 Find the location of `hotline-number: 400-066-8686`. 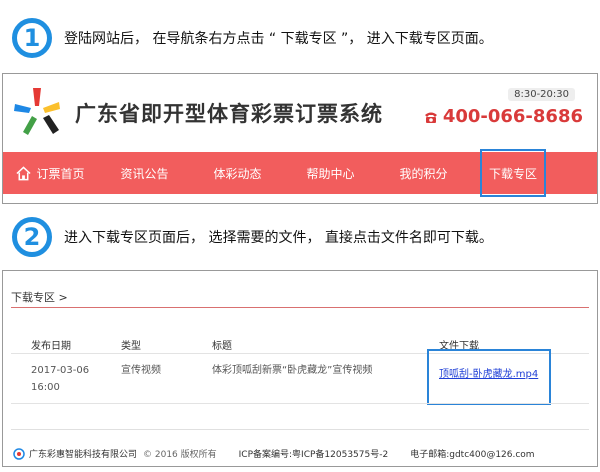

hotline-number: 400-066-8686 is located at coordinates (512, 116).